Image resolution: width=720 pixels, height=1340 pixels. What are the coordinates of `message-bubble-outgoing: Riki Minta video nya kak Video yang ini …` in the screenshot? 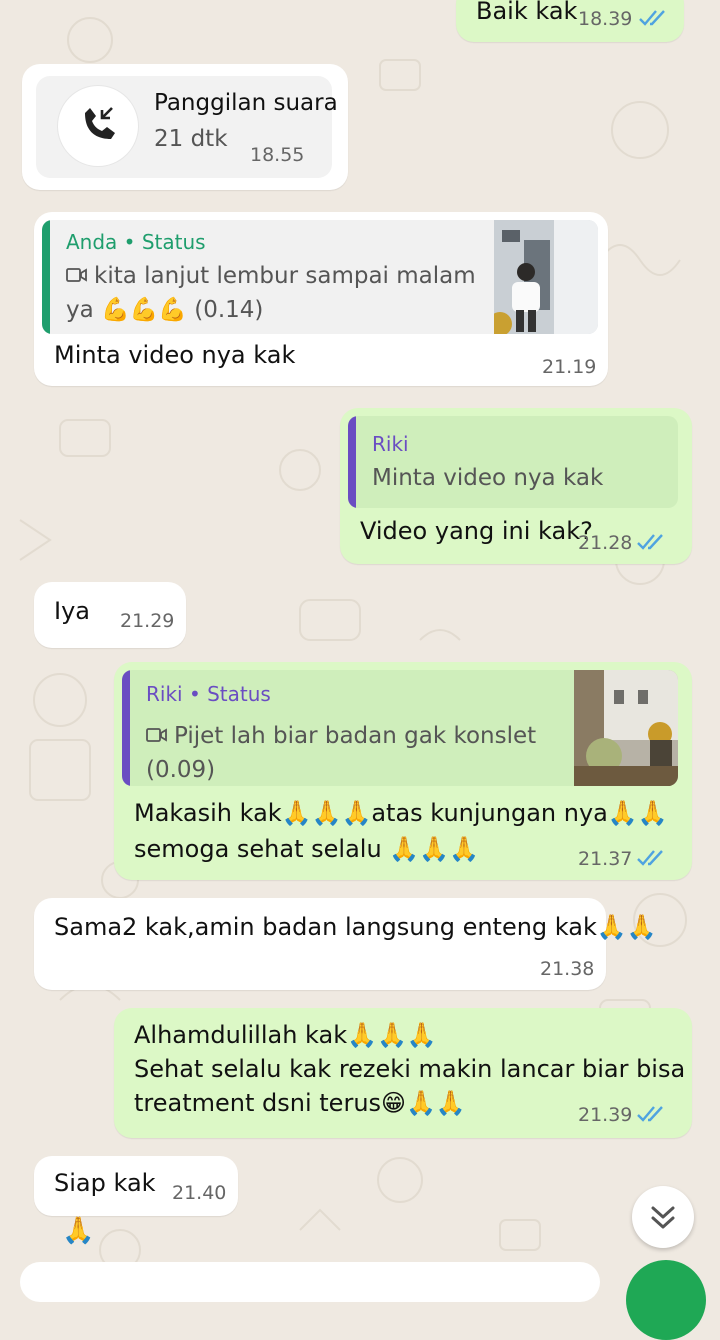 It's located at (516, 486).